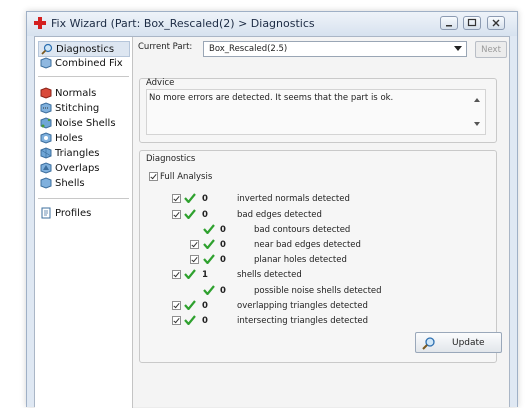  What do you see at coordinates (491, 49) in the screenshot?
I see `next-button: Next` at bounding box center [491, 49].